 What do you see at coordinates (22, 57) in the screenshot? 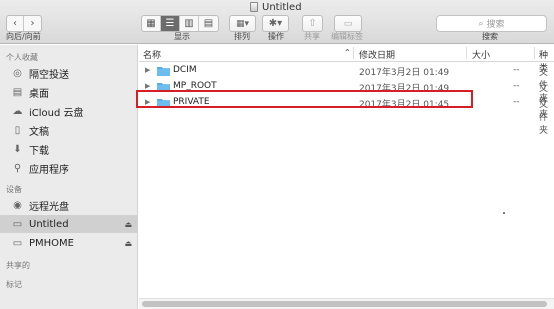
I see `favorites-header: 个人收藏` at bounding box center [22, 57].